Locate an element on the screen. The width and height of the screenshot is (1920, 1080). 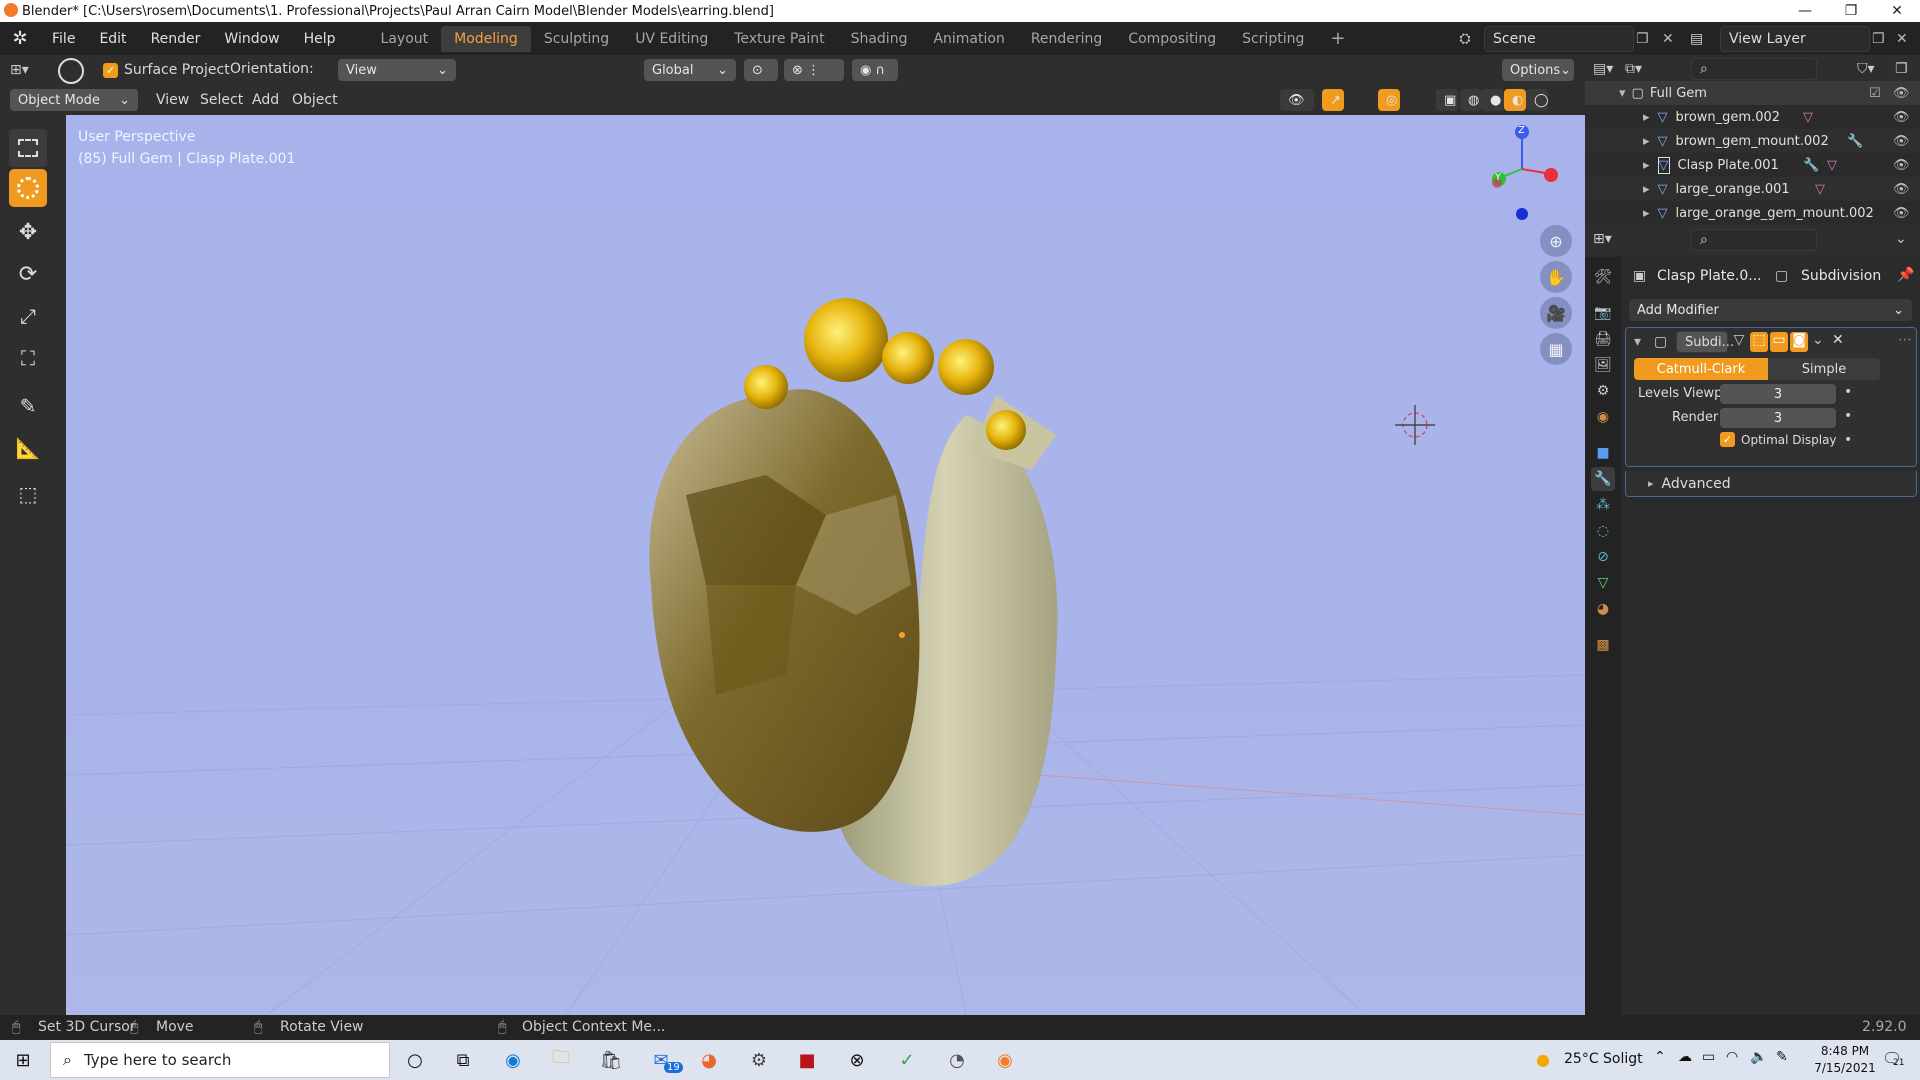
annotate-tool: ✎ is located at coordinates (28, 406).